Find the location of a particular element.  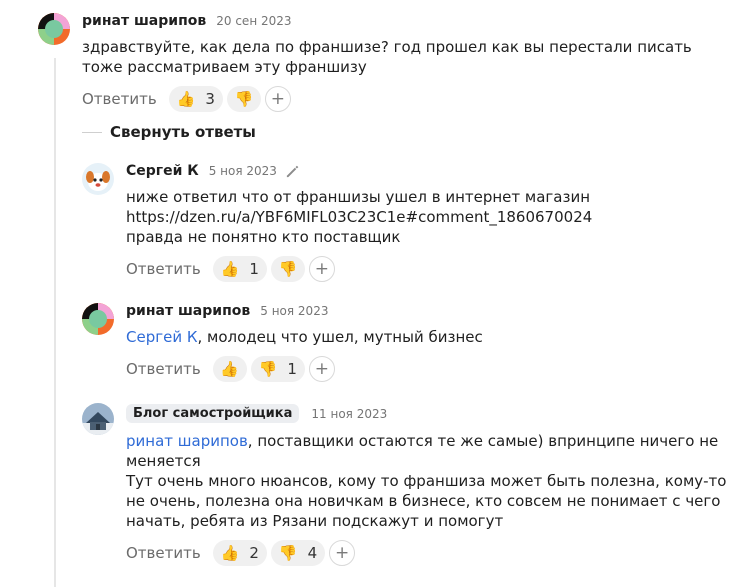

like-button: 👍 1 is located at coordinates (239, 269).